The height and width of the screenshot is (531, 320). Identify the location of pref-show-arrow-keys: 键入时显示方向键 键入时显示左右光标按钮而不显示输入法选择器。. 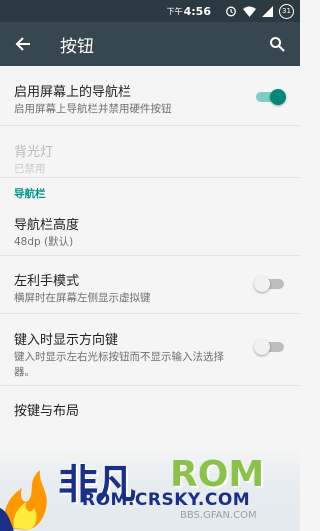
(150, 350).